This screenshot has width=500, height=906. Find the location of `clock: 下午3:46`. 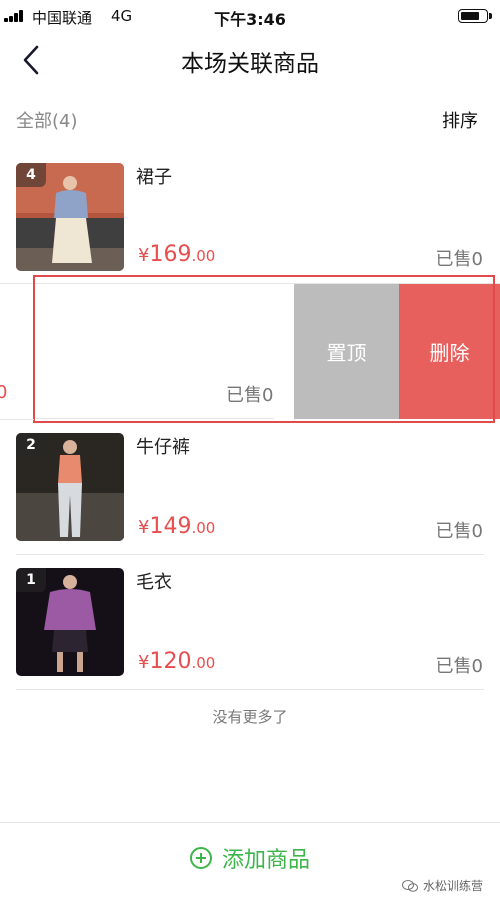

clock: 下午3:46 is located at coordinates (250, 19).